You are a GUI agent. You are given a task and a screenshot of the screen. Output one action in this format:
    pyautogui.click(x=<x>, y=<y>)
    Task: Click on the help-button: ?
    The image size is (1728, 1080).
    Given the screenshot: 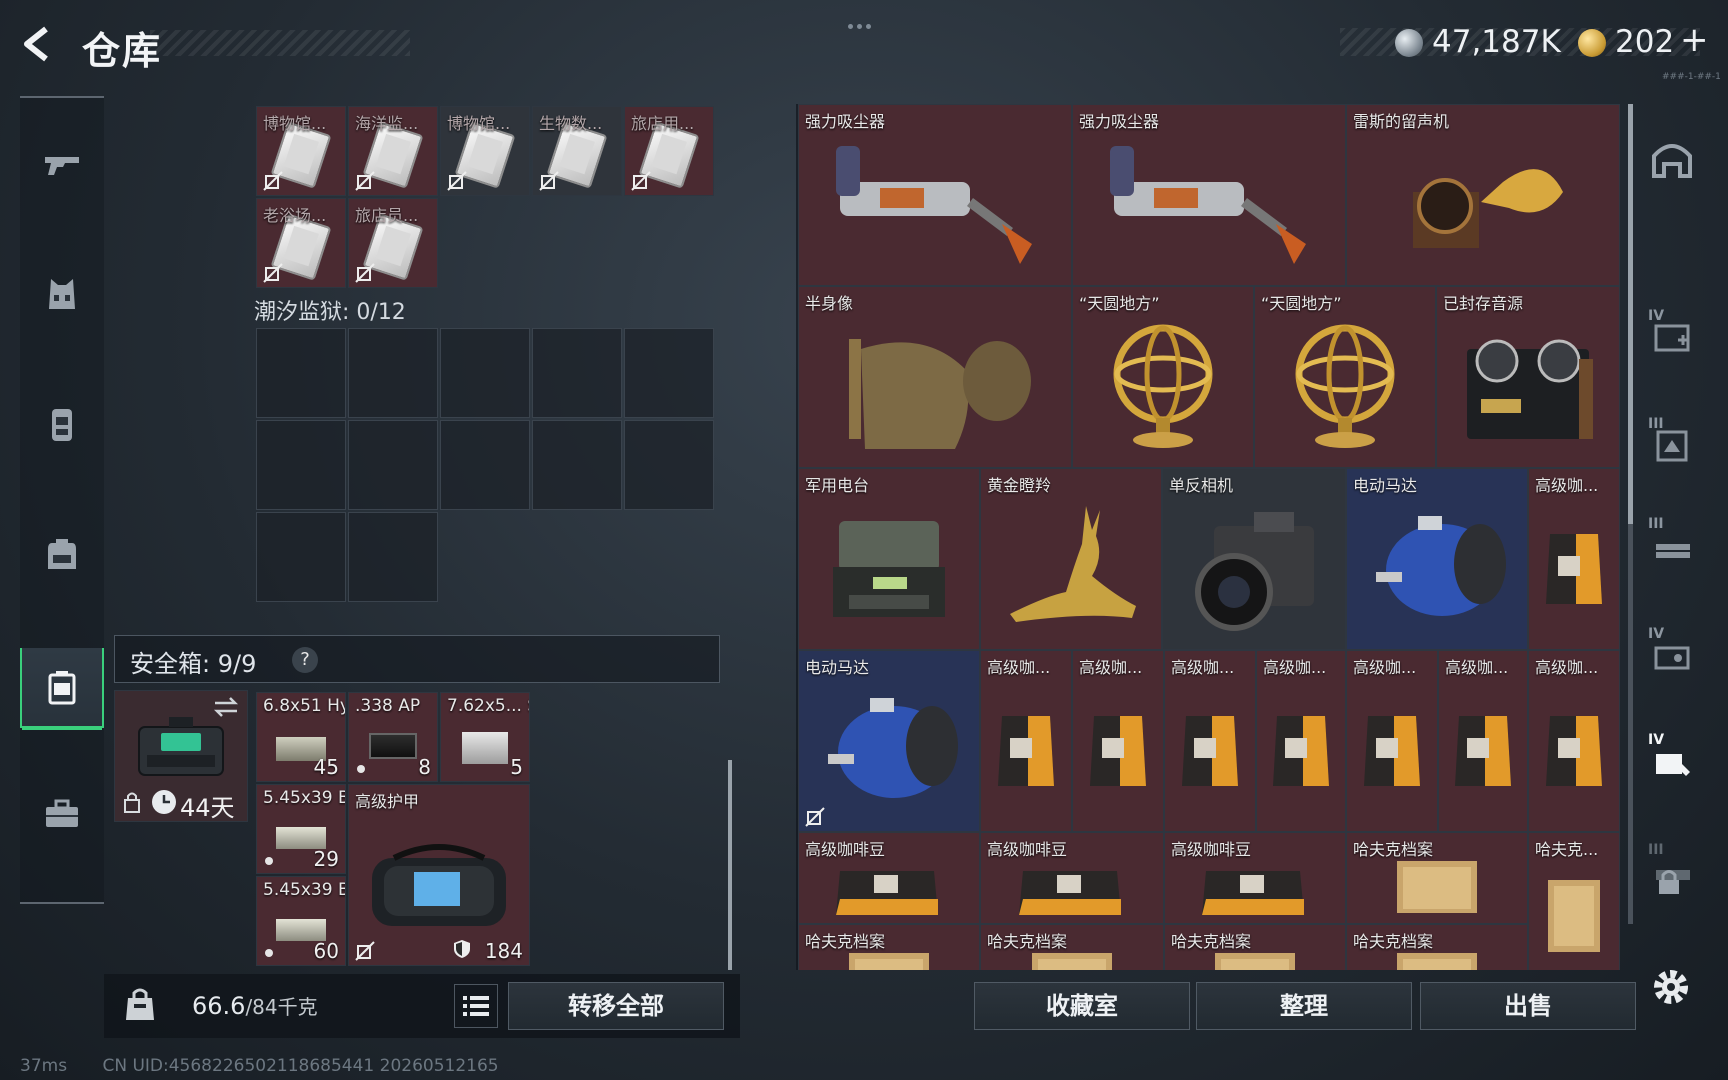 What is the action you would take?
    pyautogui.click(x=305, y=660)
    